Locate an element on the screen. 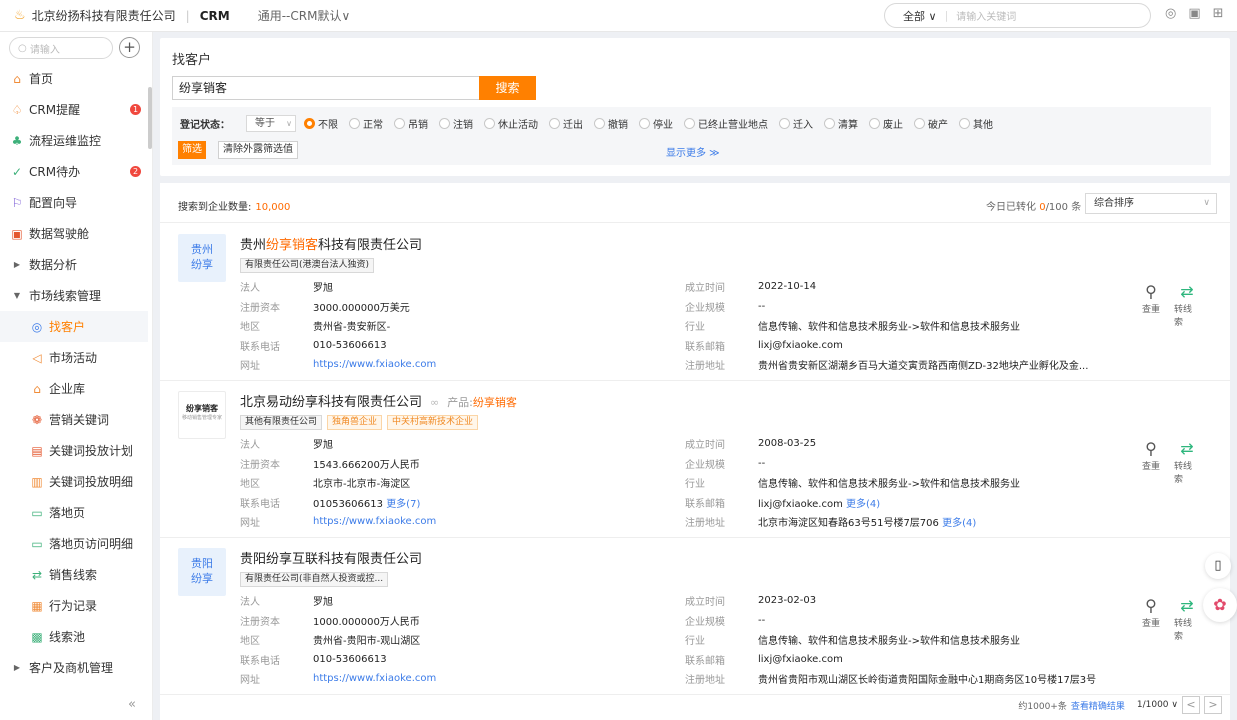 This screenshot has width=1237, height=720. book-icon: ▯ is located at coordinates (1218, 566).